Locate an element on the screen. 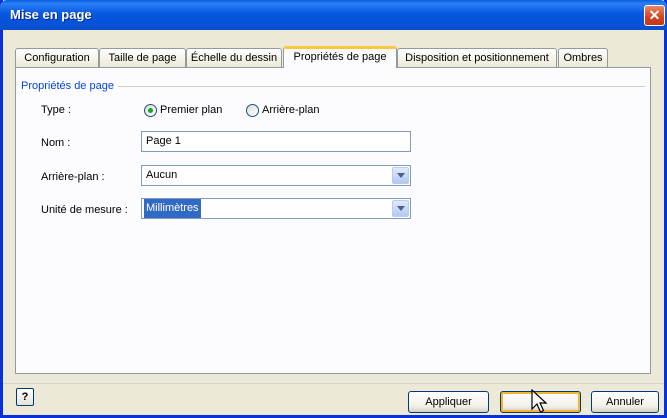  cancel-button: Annuler is located at coordinates (625, 402).